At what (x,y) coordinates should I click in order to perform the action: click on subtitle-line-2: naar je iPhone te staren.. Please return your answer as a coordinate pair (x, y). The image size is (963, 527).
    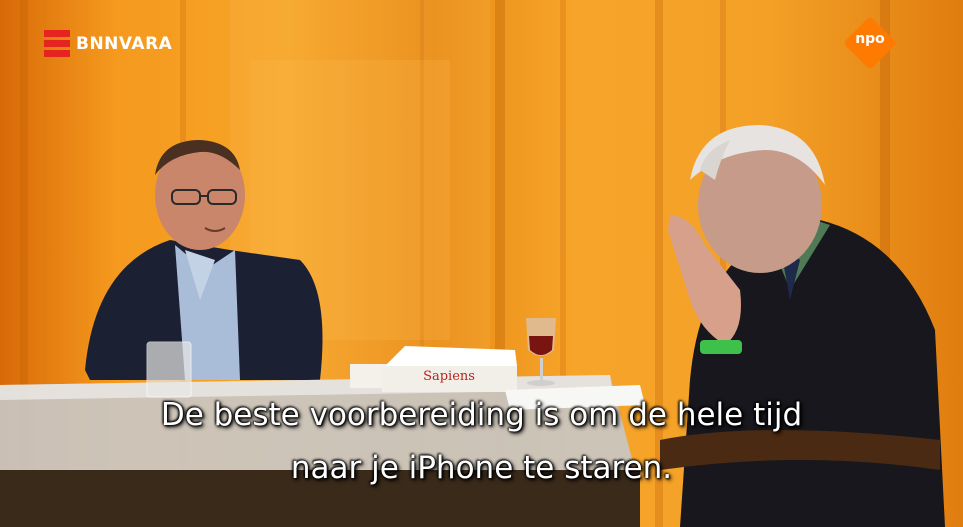
    Looking at the image, I should click on (481, 468).